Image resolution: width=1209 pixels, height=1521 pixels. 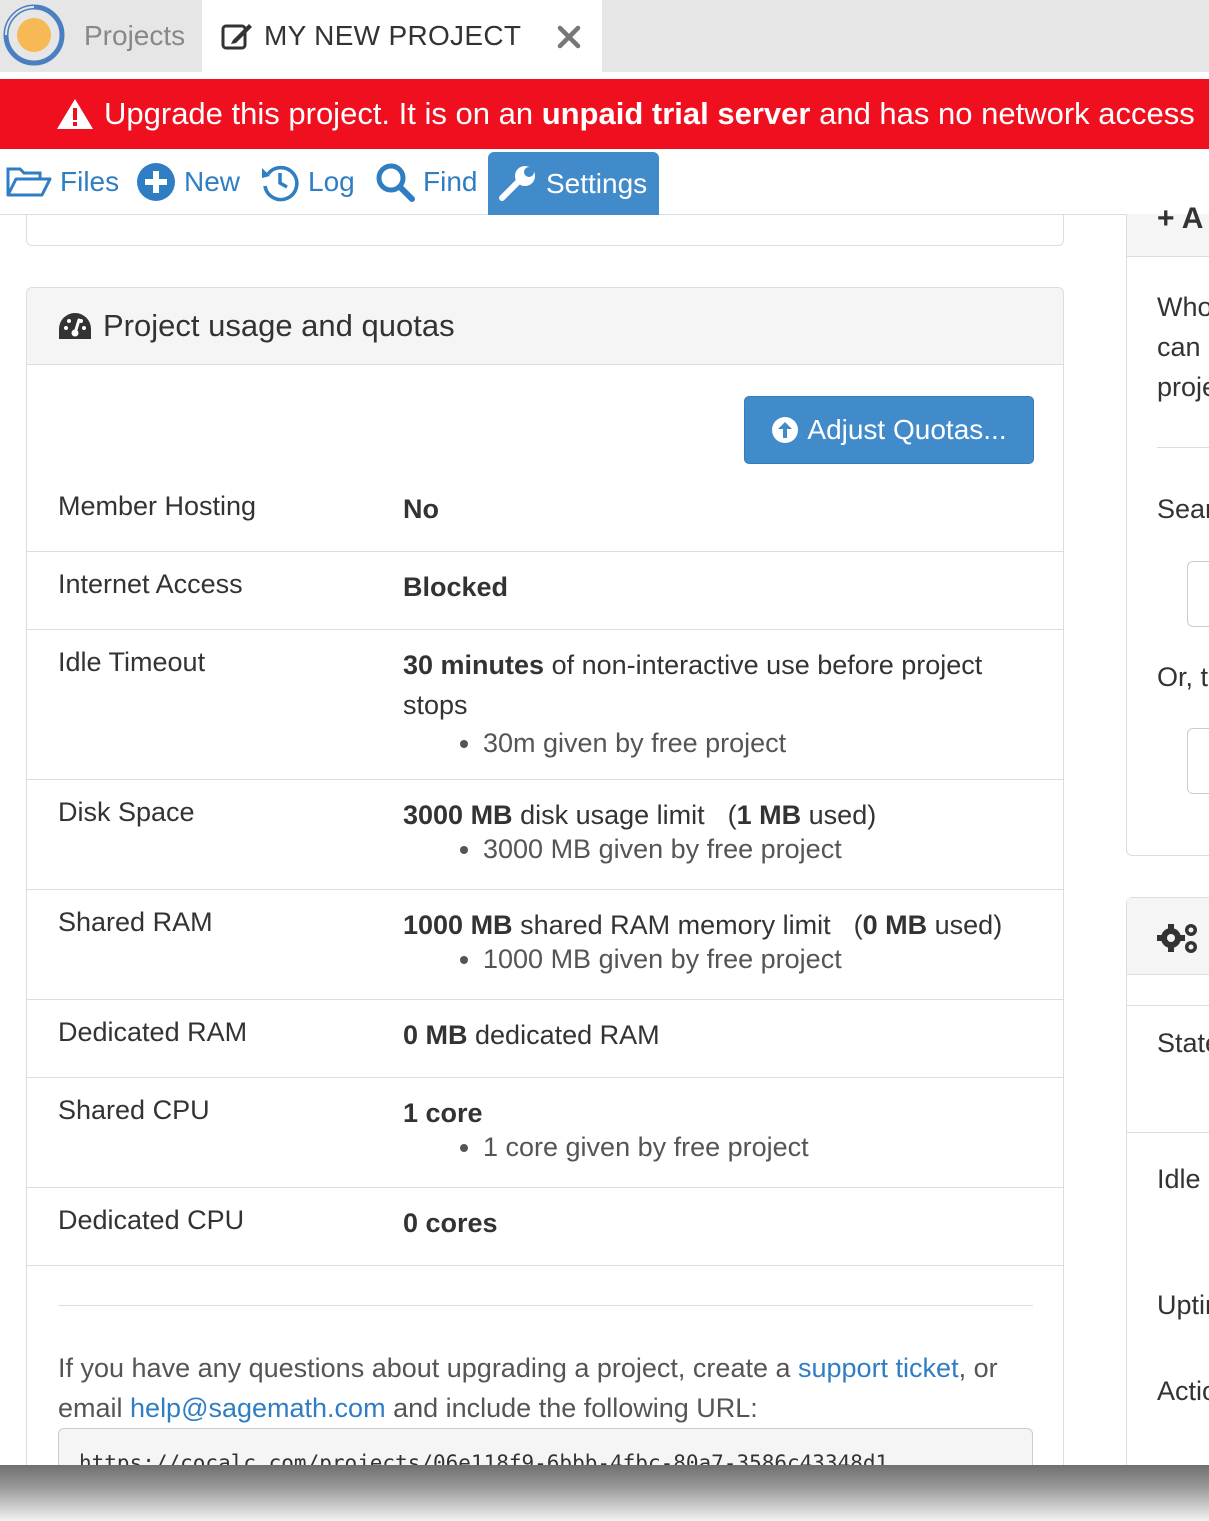 I want to click on window-shadow, so click(x=604, y=1493).